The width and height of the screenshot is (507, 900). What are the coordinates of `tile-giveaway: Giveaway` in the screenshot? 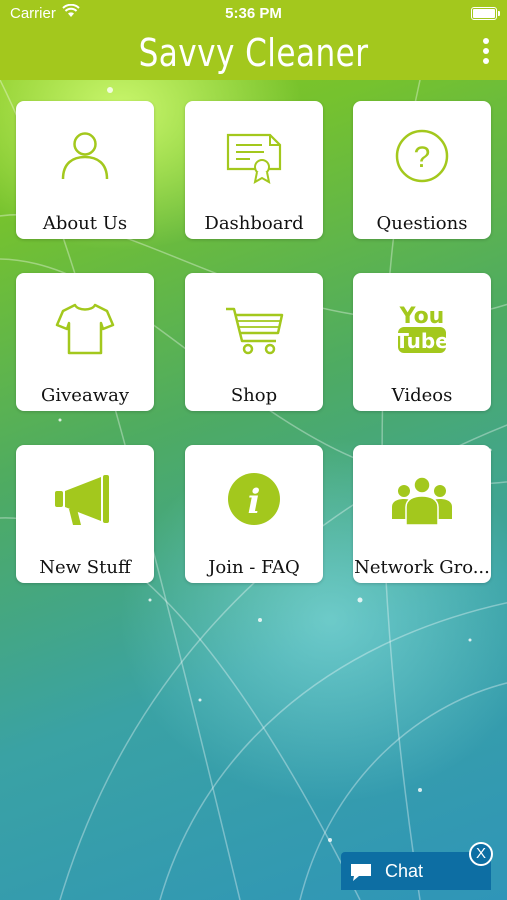 It's located at (85, 342).